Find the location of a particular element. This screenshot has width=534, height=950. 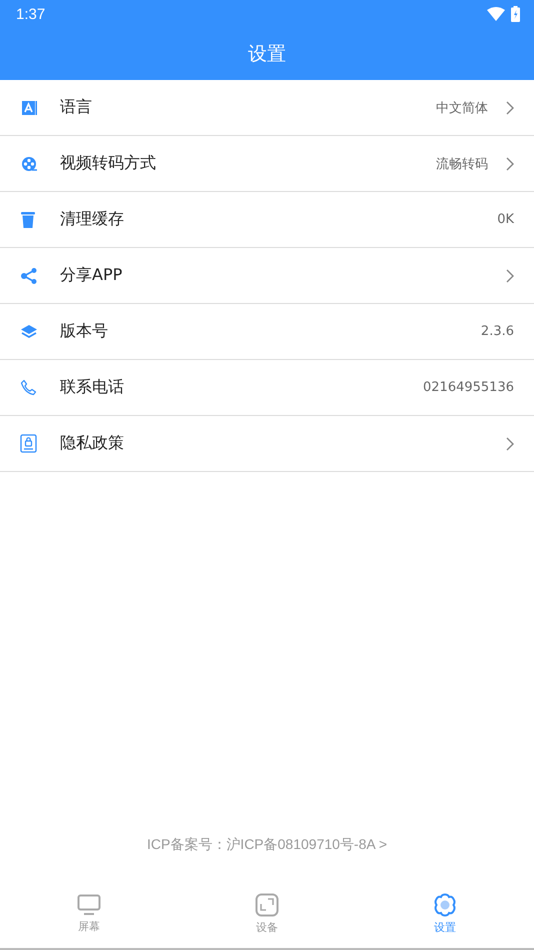

page-title: 设置 is located at coordinates (267, 54).